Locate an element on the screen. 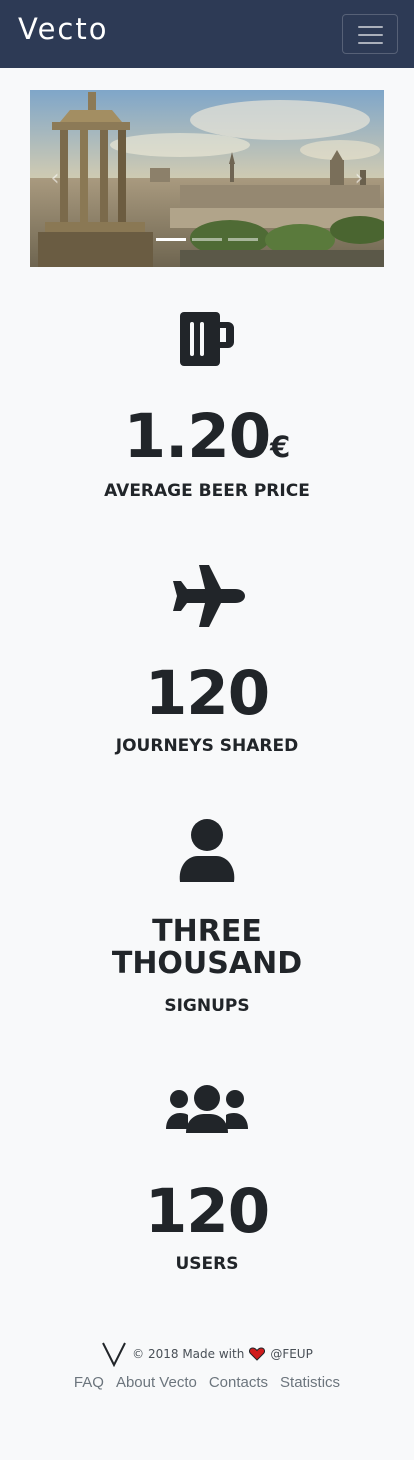  stat-label: USERS is located at coordinates (207, 1264).